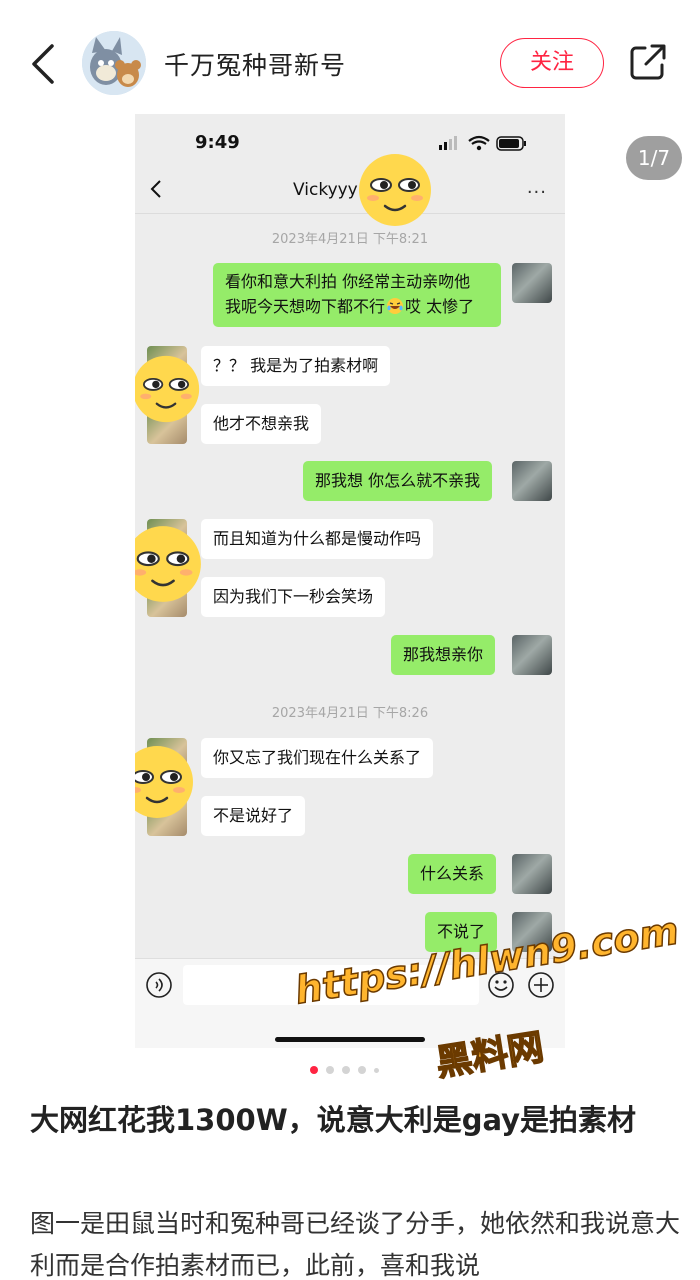 The width and height of the screenshot is (700, 1280). What do you see at coordinates (648, 62) in the screenshot?
I see `share-icon` at bounding box center [648, 62].